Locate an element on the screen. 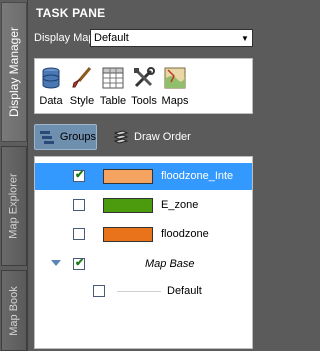 The height and width of the screenshot is (351, 320). group-checkbox: ✔ is located at coordinates (79, 263).